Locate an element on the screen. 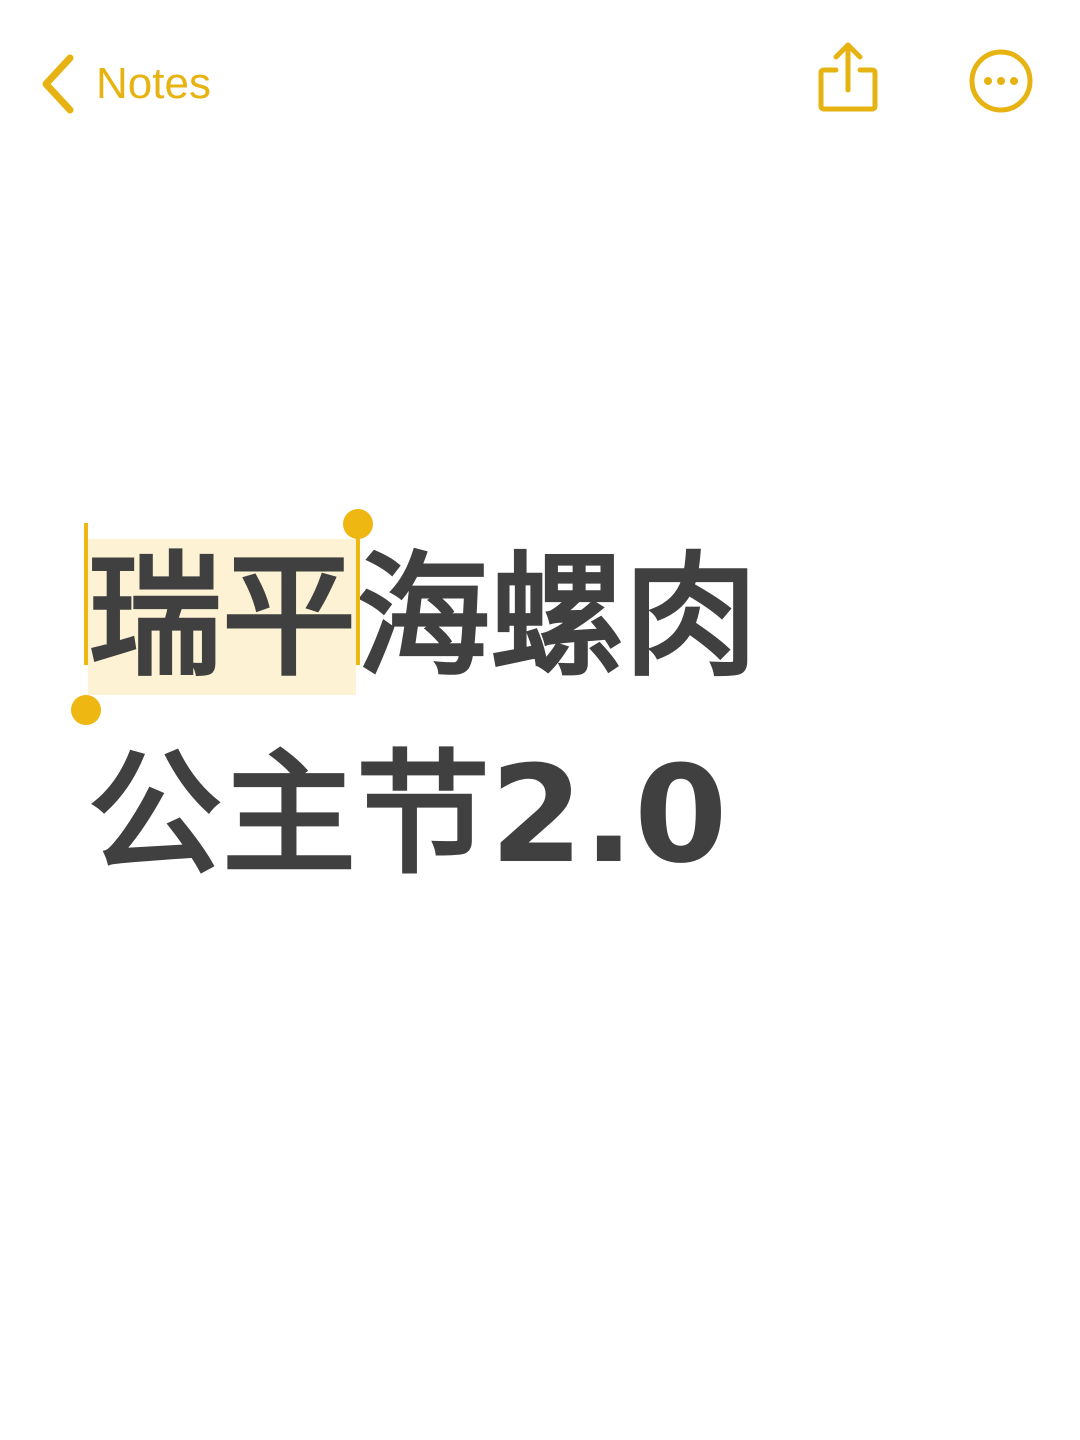 The width and height of the screenshot is (1080, 1440). share-icon is located at coordinates (848, 77).